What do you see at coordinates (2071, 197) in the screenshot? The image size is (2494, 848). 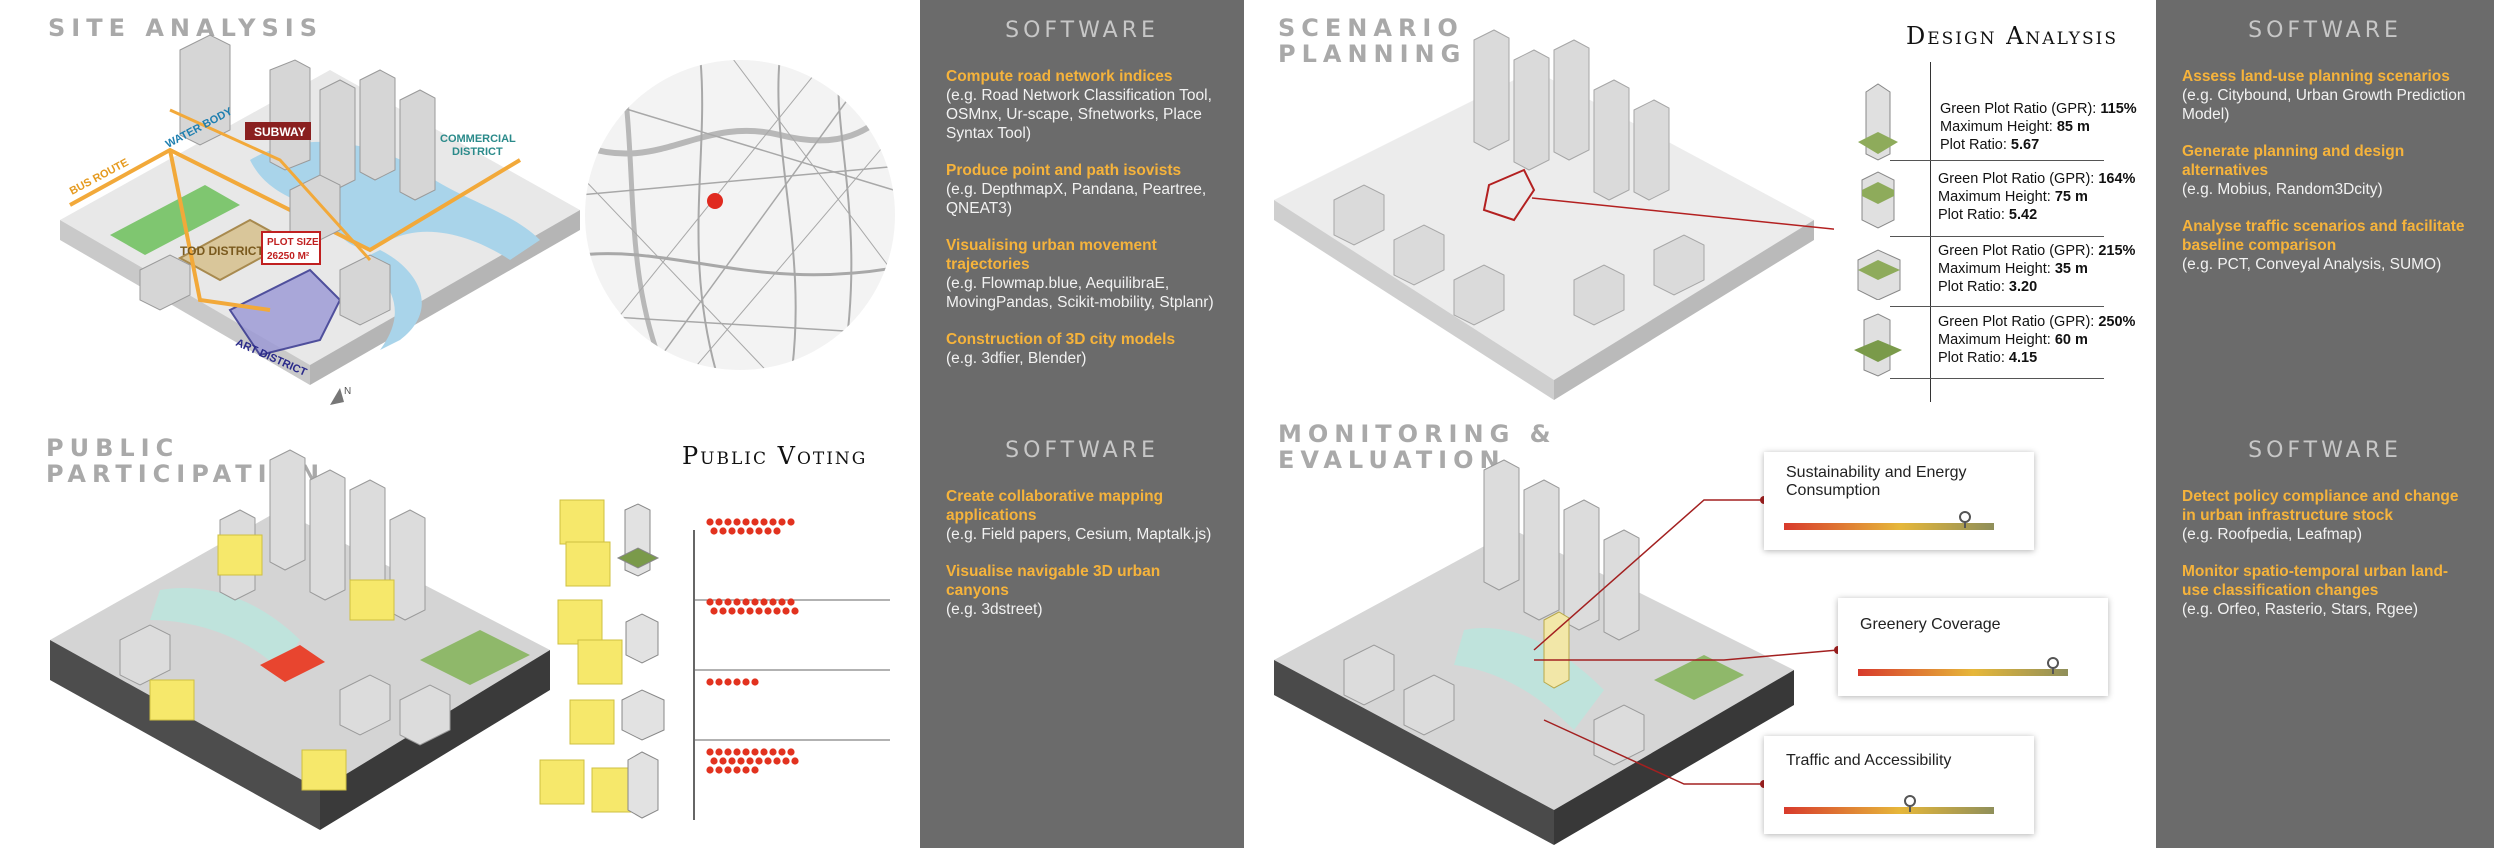 I see `max-height-value: 75 m` at bounding box center [2071, 197].